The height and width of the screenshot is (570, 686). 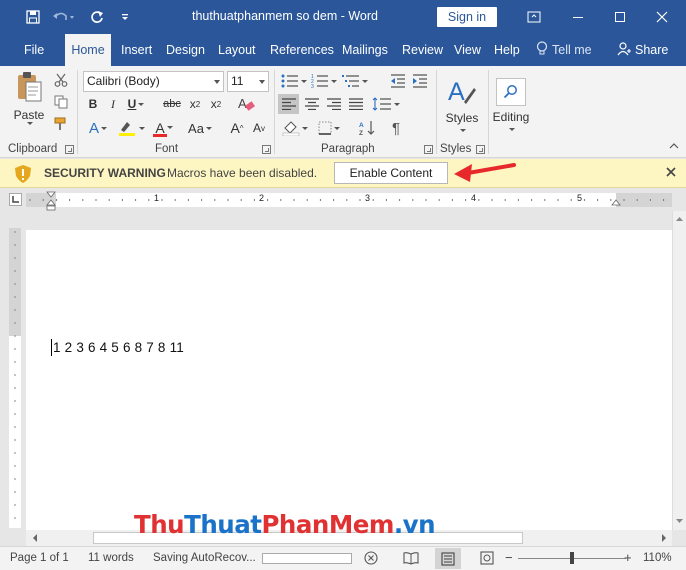 I want to click on ribbon-display-icon, so click(x=534, y=17).